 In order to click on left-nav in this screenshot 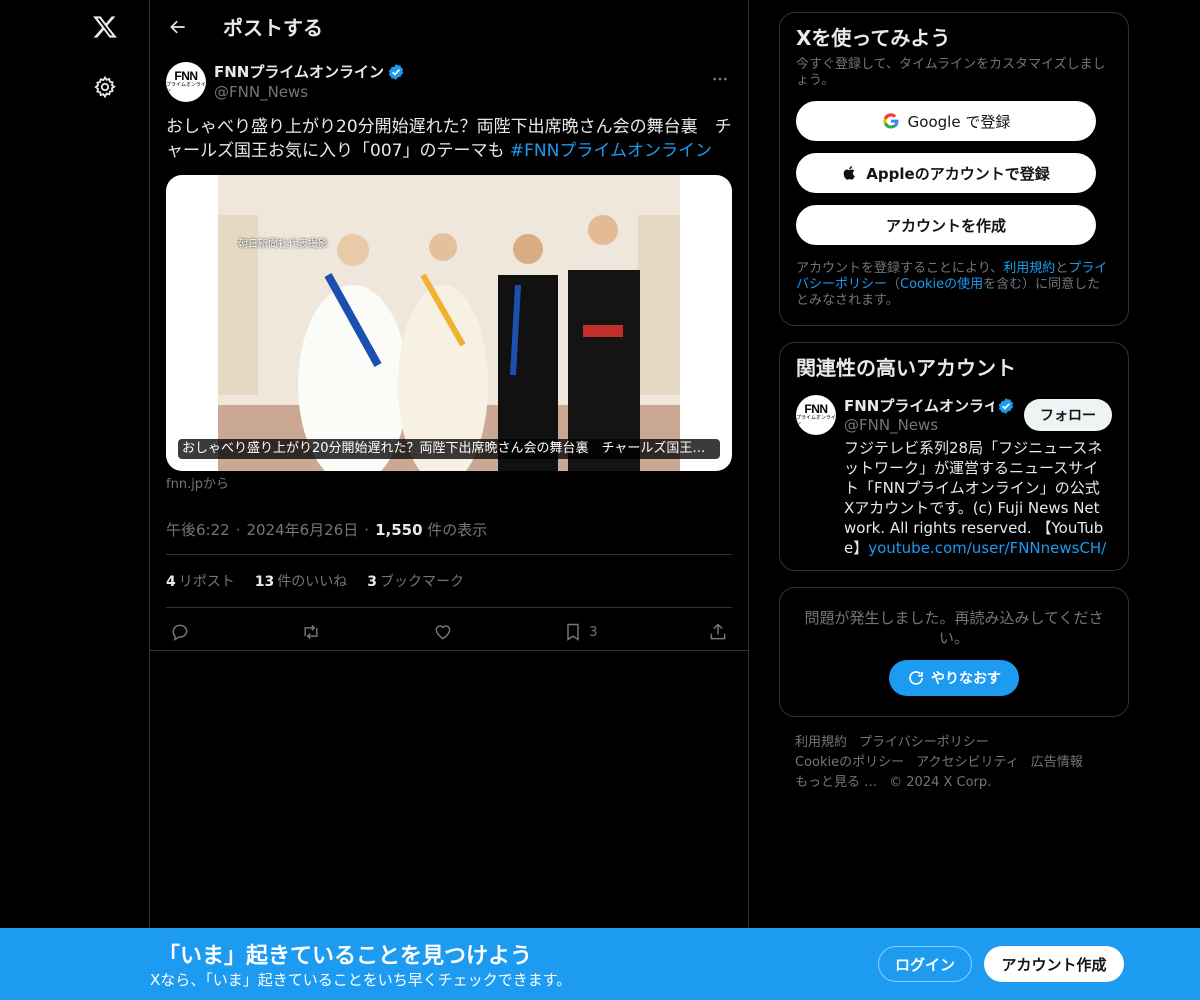, I will do `click(75, 500)`.